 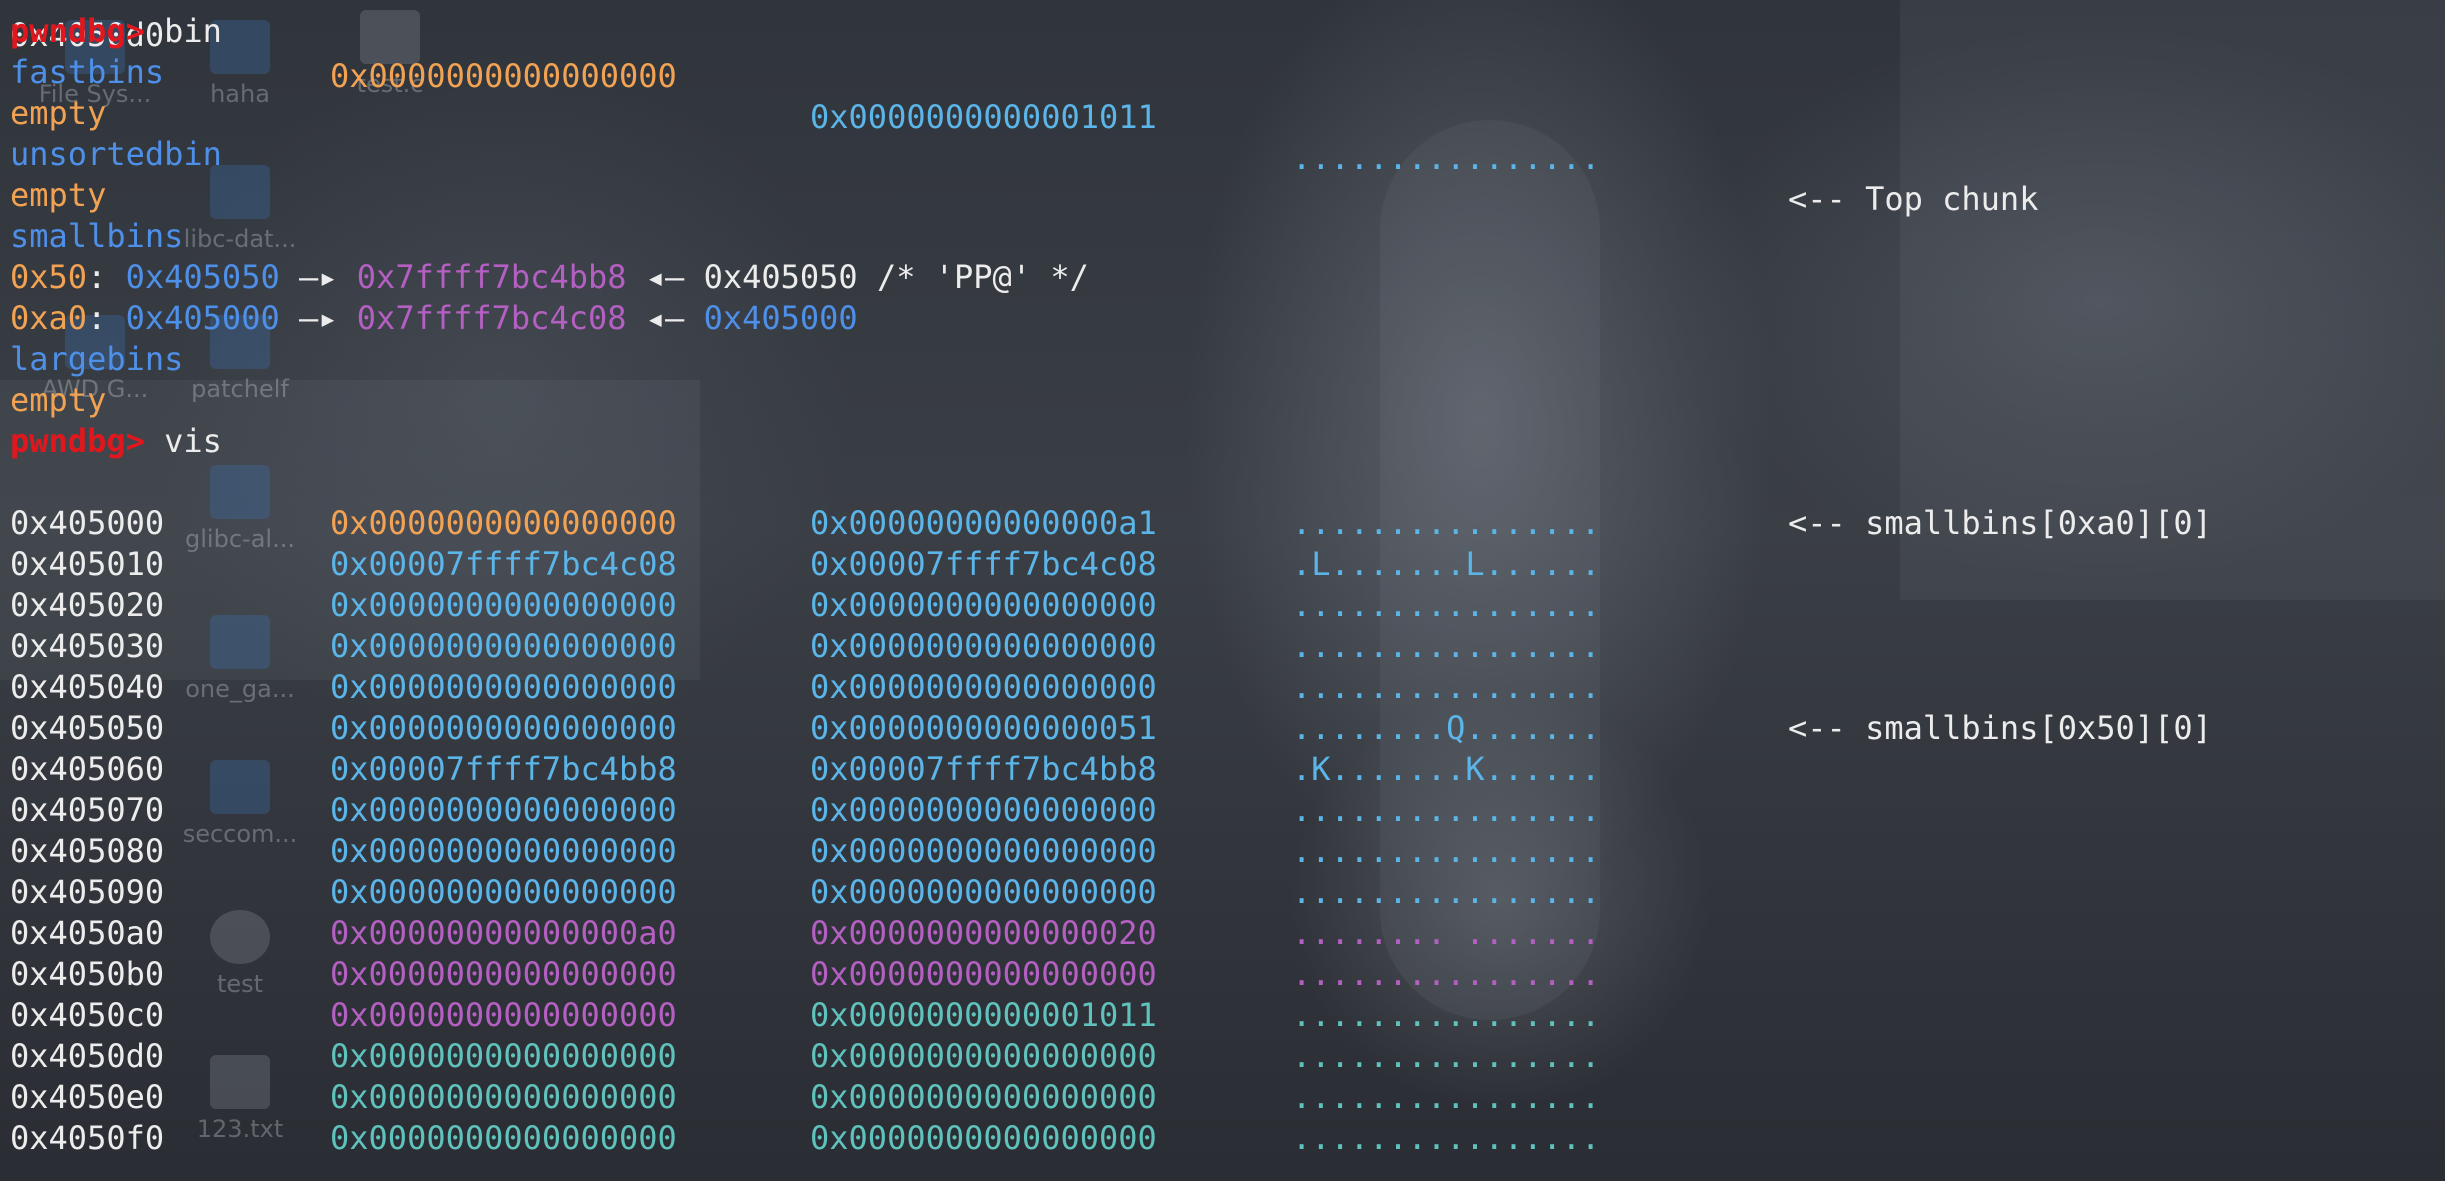 What do you see at coordinates (87, 687) in the screenshot?
I see `heap-address: 0x405040` at bounding box center [87, 687].